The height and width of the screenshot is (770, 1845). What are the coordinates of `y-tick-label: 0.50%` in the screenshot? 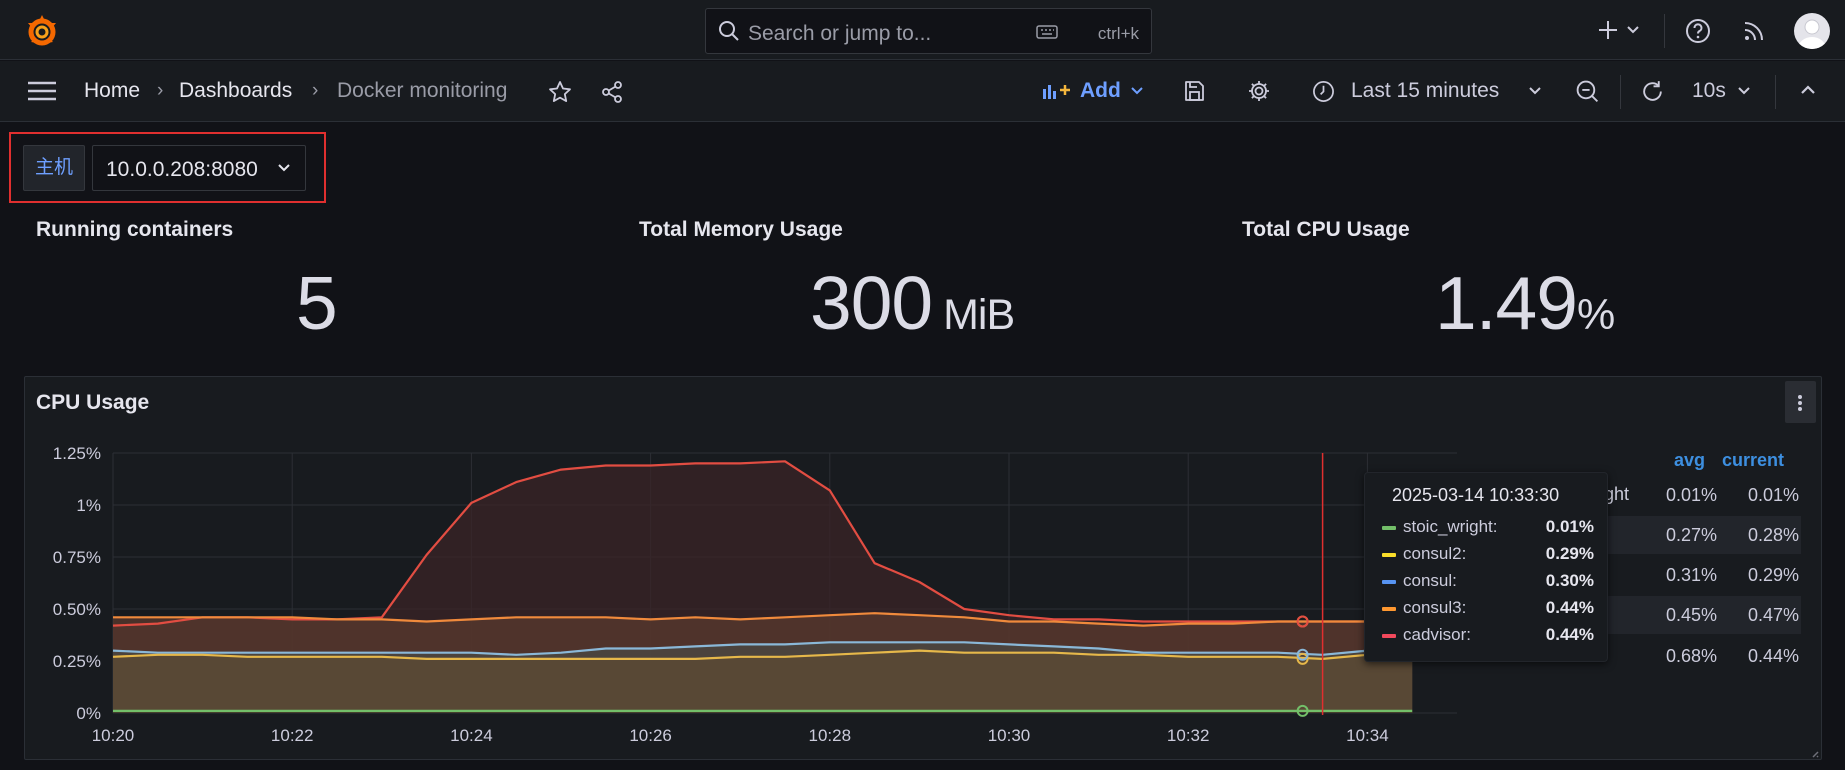 It's located at (77, 609).